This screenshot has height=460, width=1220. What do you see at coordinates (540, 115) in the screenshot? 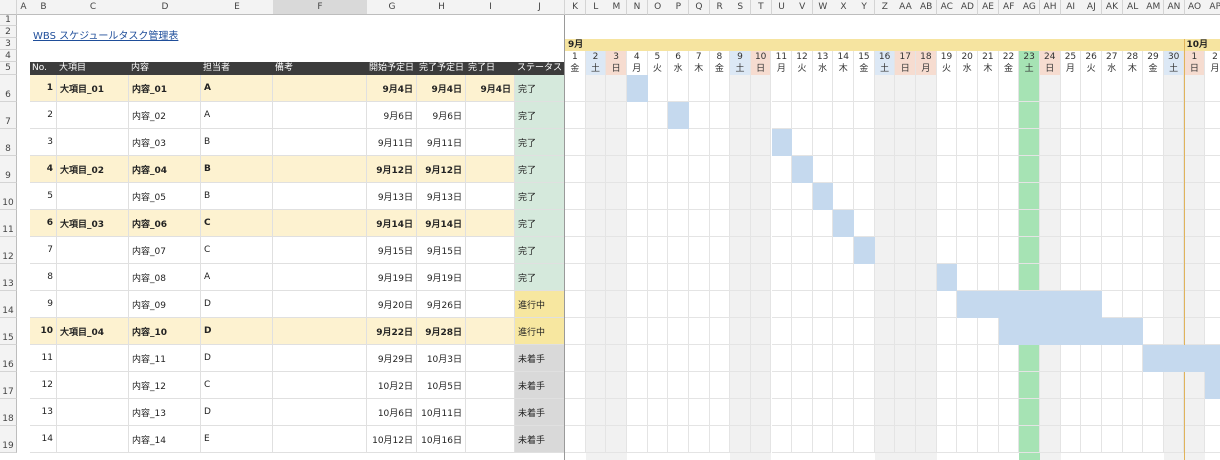
I see `task-status: 完了` at bounding box center [540, 115].